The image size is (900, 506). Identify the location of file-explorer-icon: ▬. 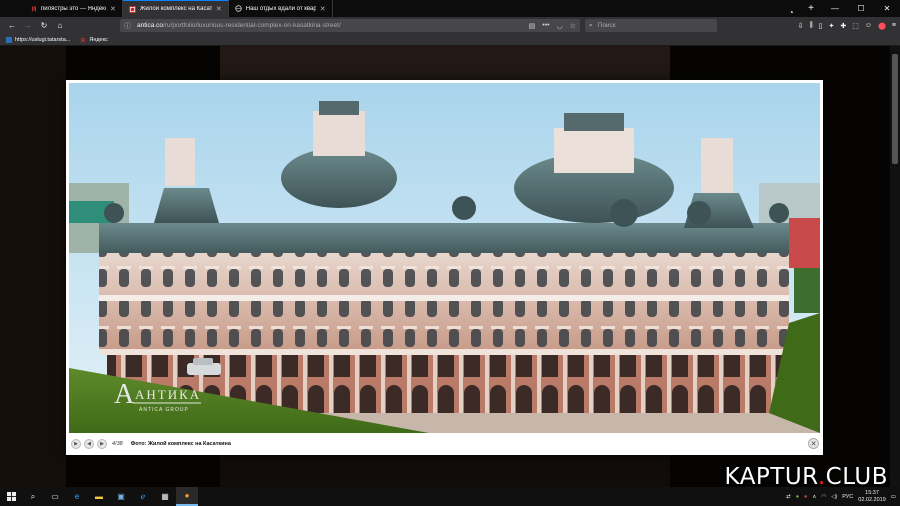
(99, 496).